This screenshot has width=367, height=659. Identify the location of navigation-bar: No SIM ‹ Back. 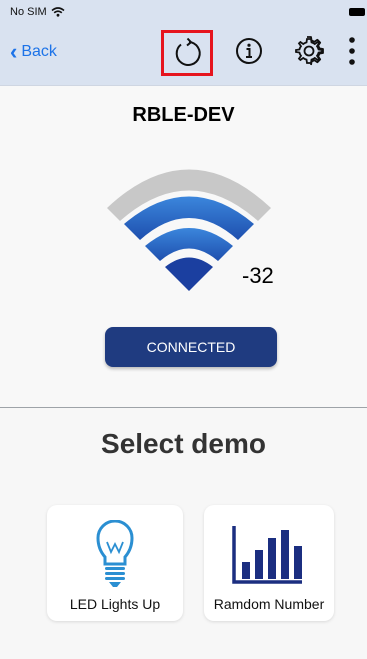
(183, 43).